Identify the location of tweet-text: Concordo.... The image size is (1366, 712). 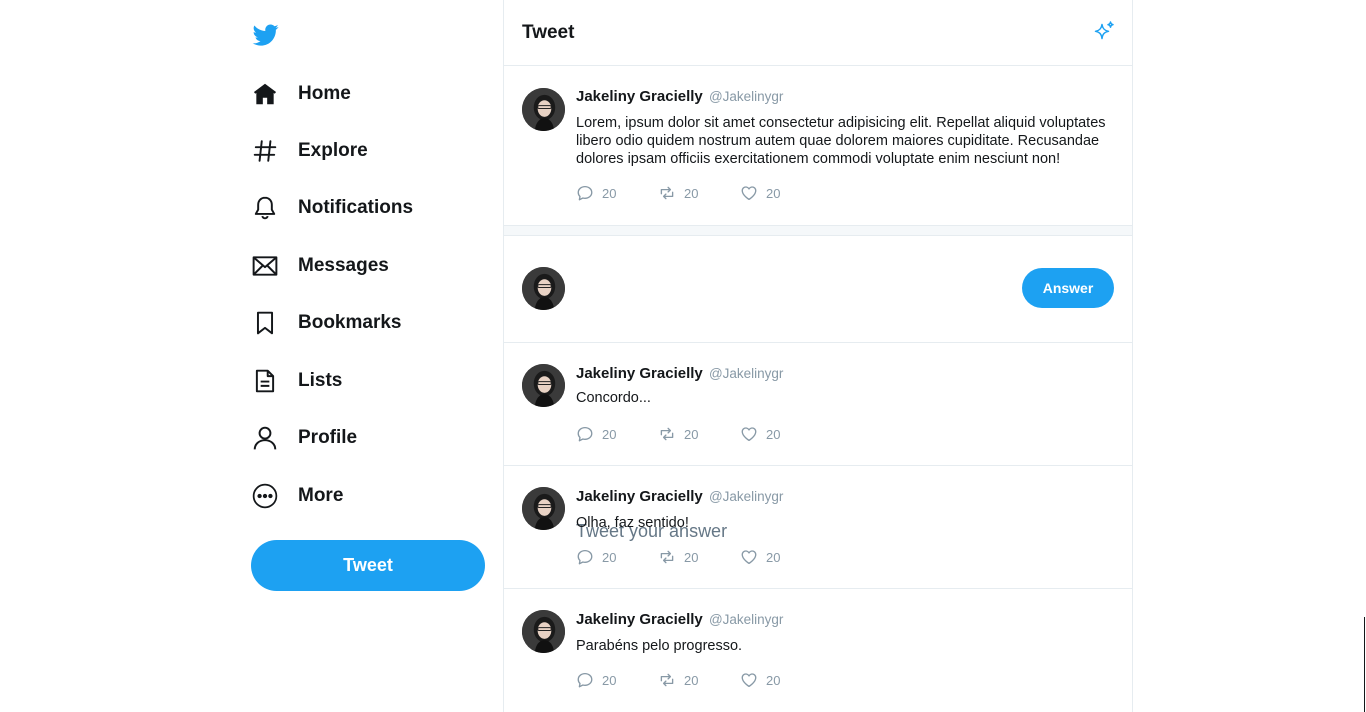
(613, 398).